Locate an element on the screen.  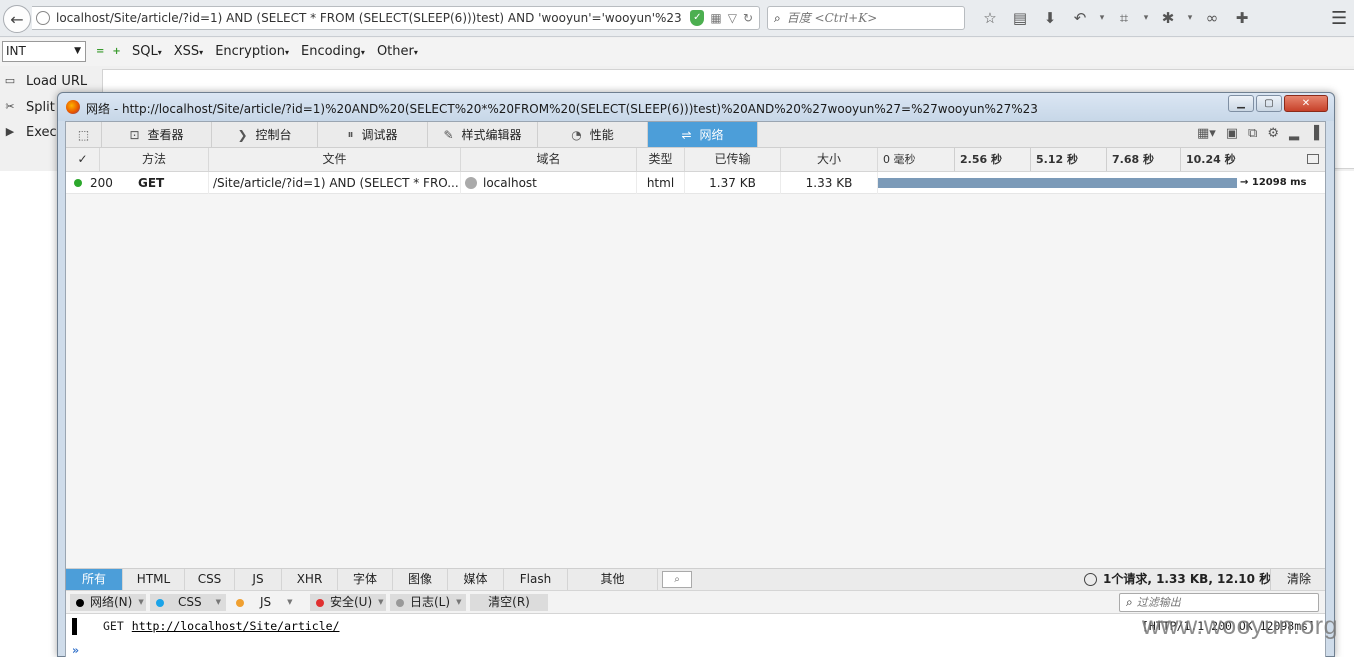
console-clear-button: 清空(R) is located at coordinates (509, 602).